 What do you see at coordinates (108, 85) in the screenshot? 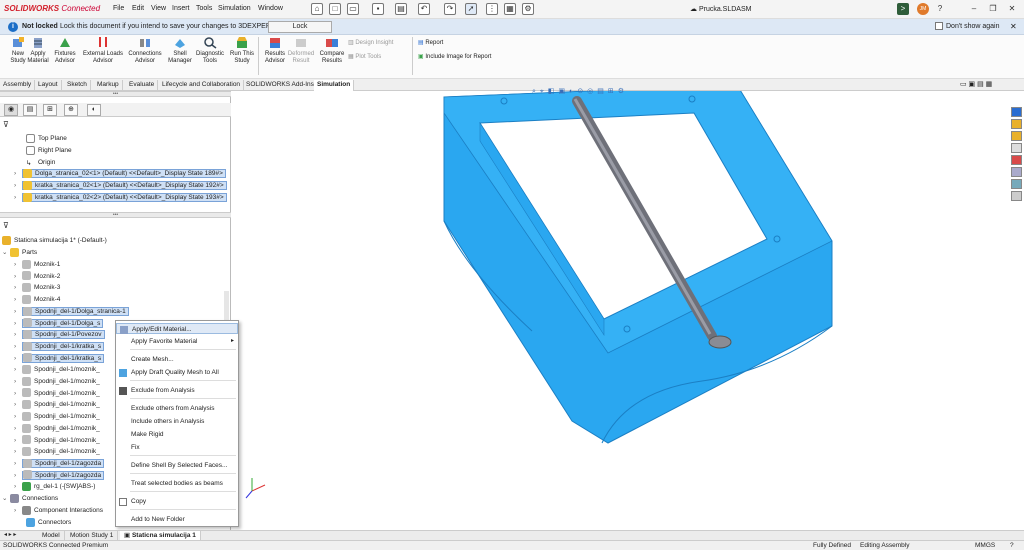
I see `tab-markup: Markup` at bounding box center [108, 85].